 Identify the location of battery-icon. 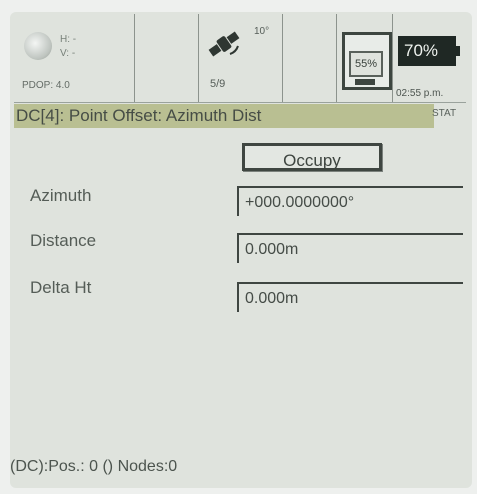
(458, 51).